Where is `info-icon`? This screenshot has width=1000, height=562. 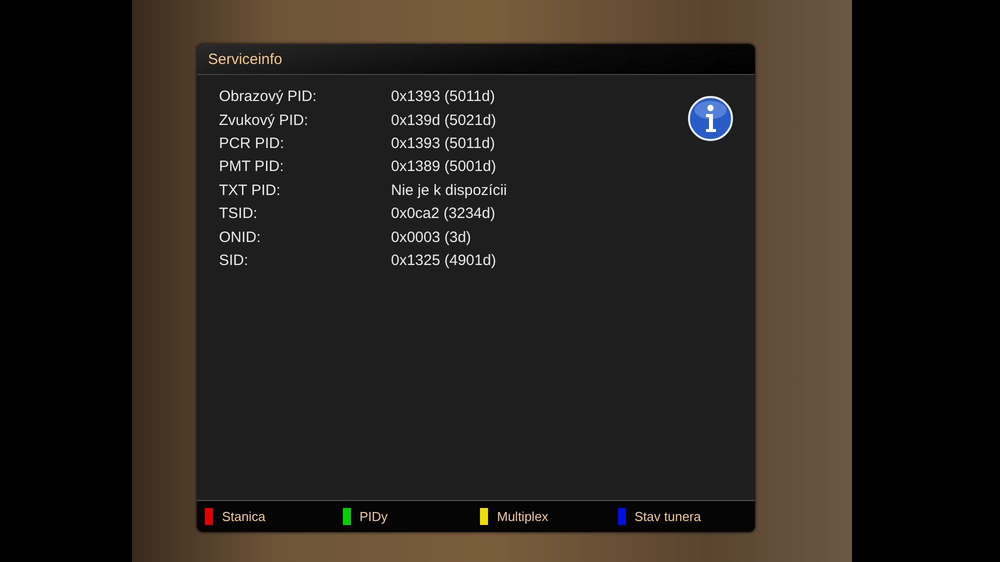
info-icon is located at coordinates (710, 118).